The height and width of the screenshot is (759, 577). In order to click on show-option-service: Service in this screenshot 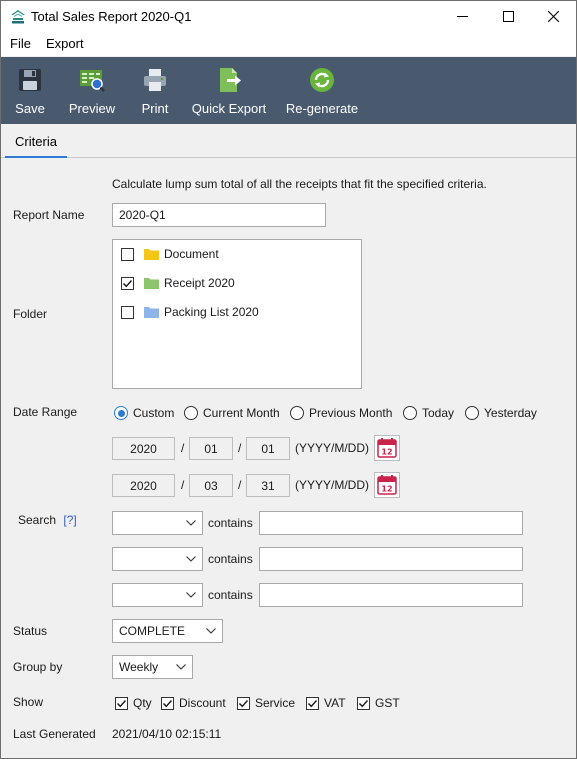, I will do `click(266, 703)`.